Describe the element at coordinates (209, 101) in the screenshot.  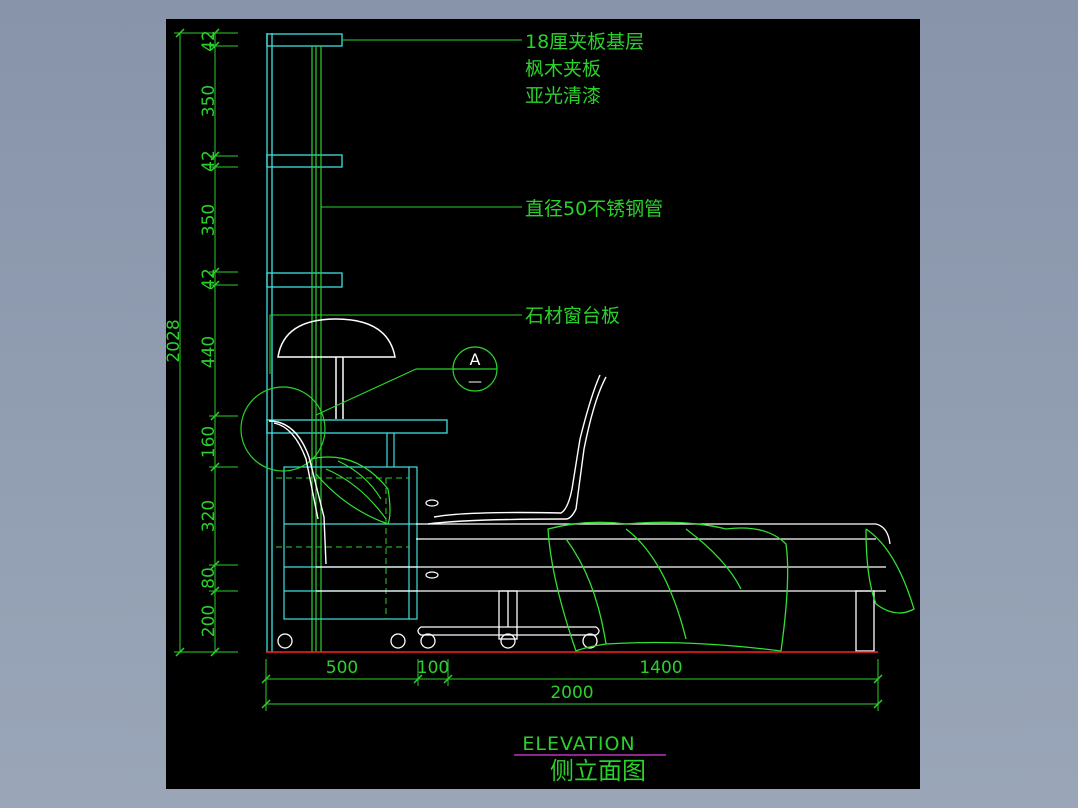
I see `vdim-2: 350` at that location.